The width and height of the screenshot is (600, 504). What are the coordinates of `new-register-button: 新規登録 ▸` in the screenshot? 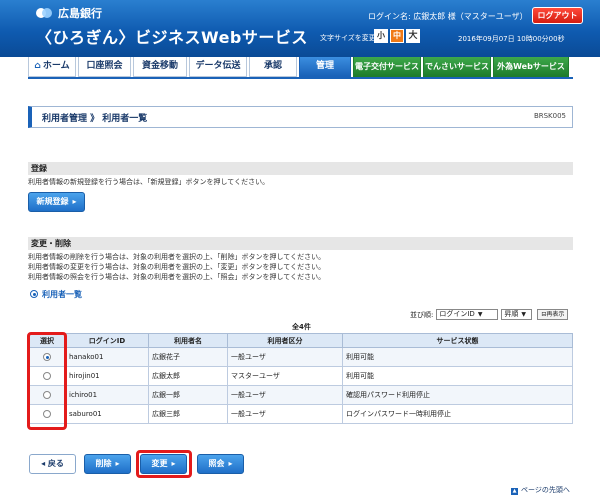 It's located at (56, 202).